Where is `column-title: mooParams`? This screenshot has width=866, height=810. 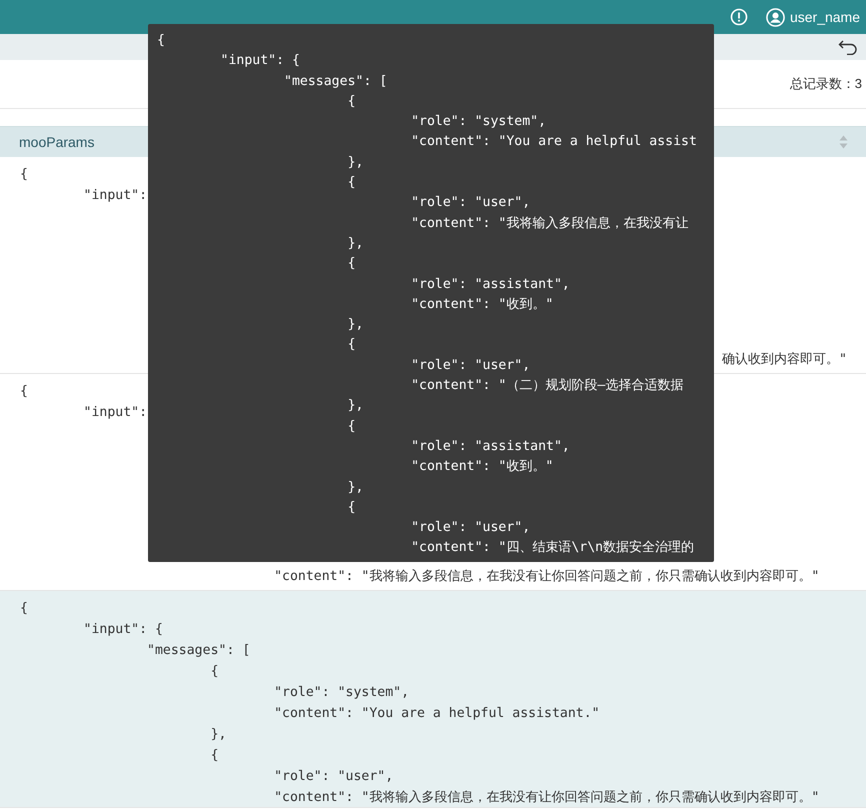 column-title: mooParams is located at coordinates (56, 142).